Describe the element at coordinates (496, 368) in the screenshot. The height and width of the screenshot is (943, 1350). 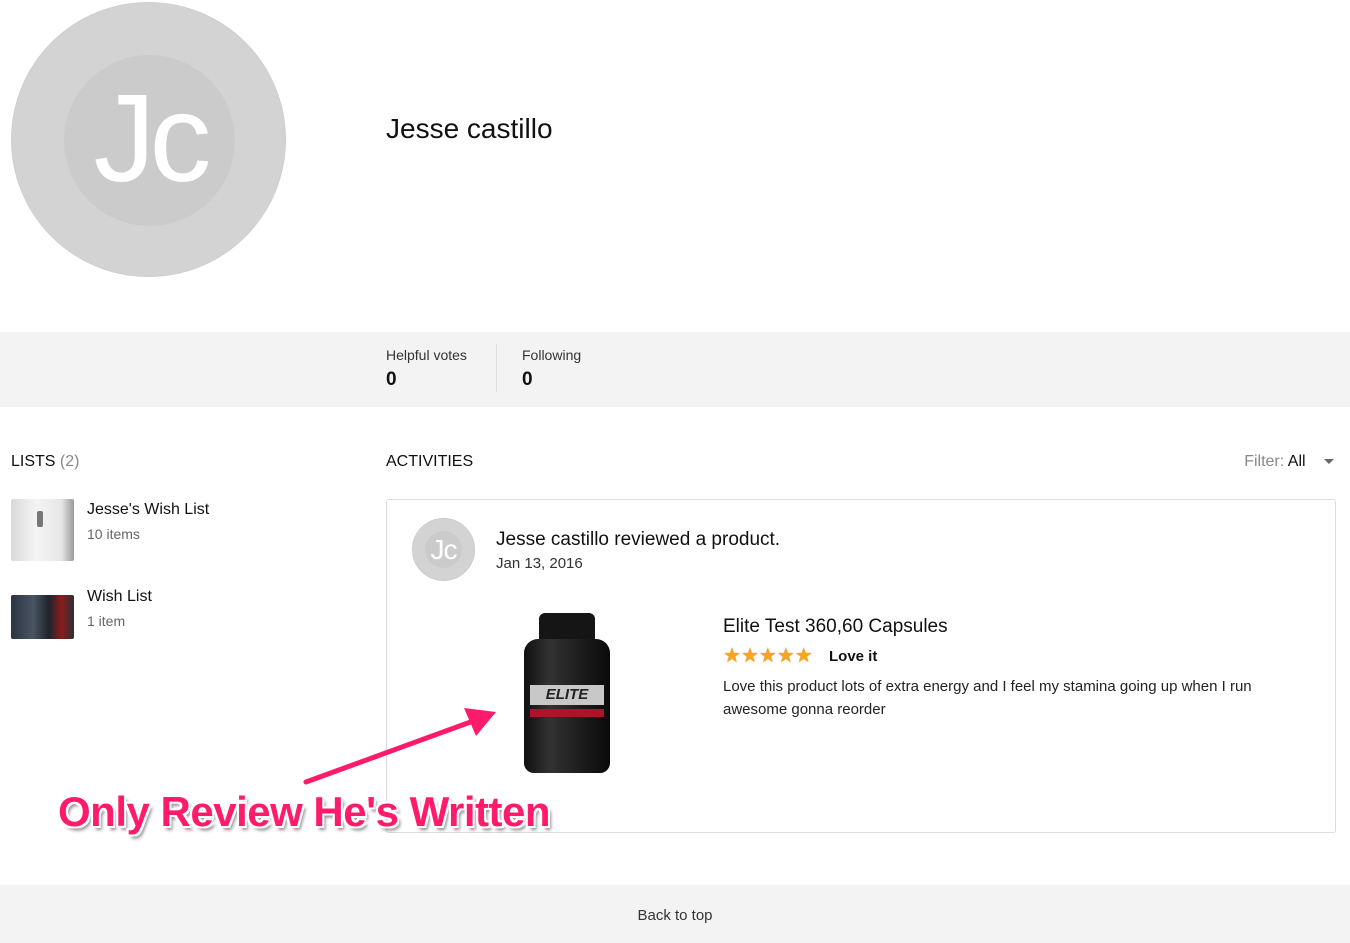
I see `stat-divider` at that location.